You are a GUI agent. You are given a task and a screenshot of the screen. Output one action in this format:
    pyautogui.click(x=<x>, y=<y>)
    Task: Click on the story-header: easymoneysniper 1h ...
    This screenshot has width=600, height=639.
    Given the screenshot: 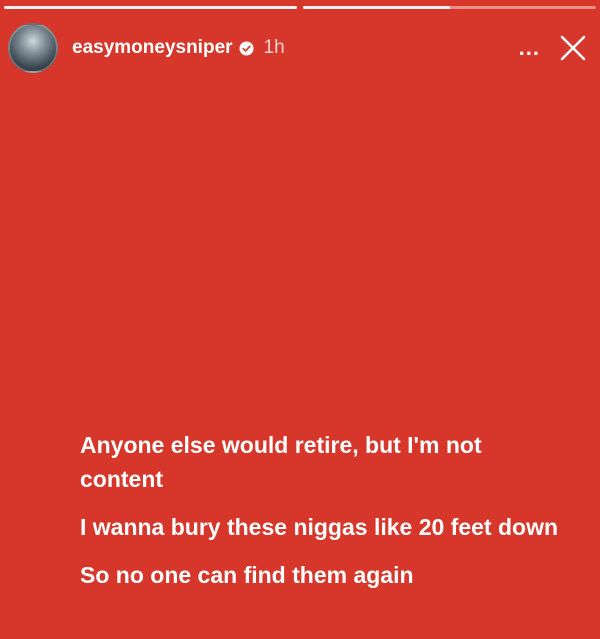 What is the action you would take?
    pyautogui.click(x=300, y=48)
    